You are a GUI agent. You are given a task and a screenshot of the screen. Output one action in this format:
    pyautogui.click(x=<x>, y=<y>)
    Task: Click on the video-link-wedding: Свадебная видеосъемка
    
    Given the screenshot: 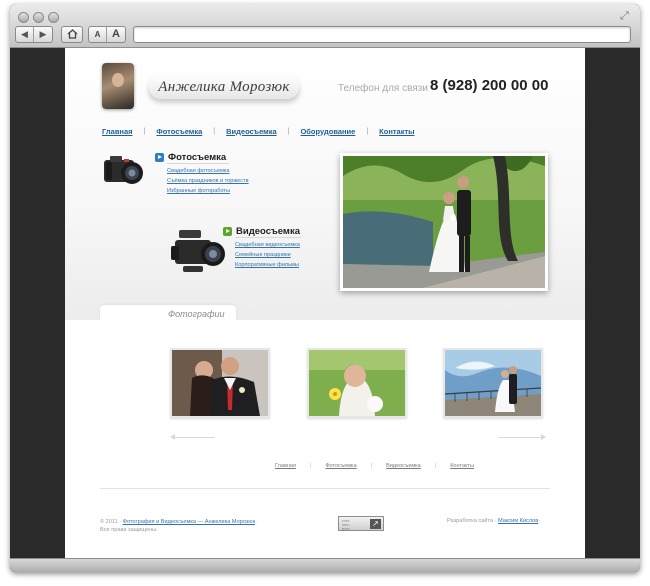 What is the action you would take?
    pyautogui.click(x=267, y=245)
    